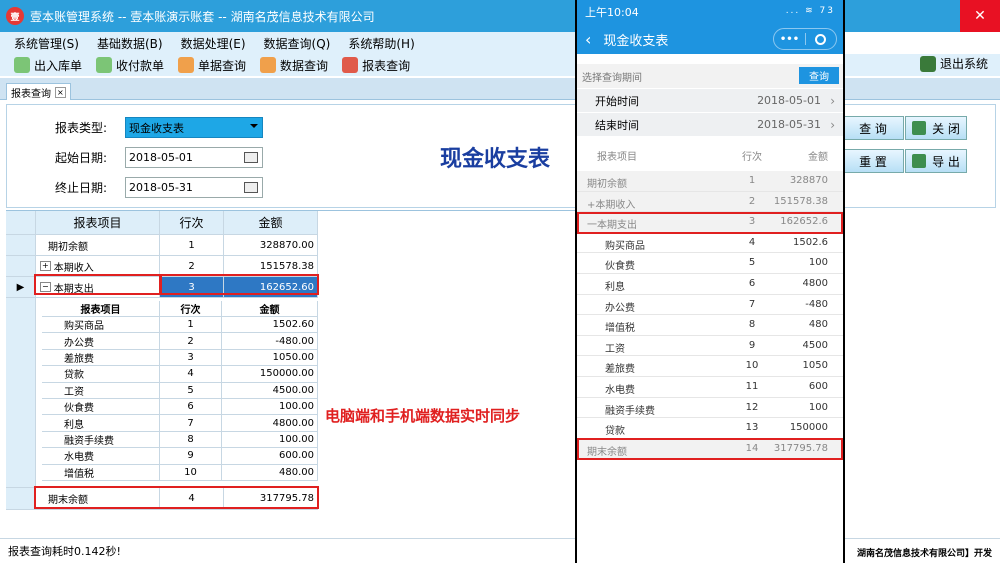 Image resolution: width=1000 pixels, height=563 pixels. I want to click on sub-row-line: 4, so click(191, 374).